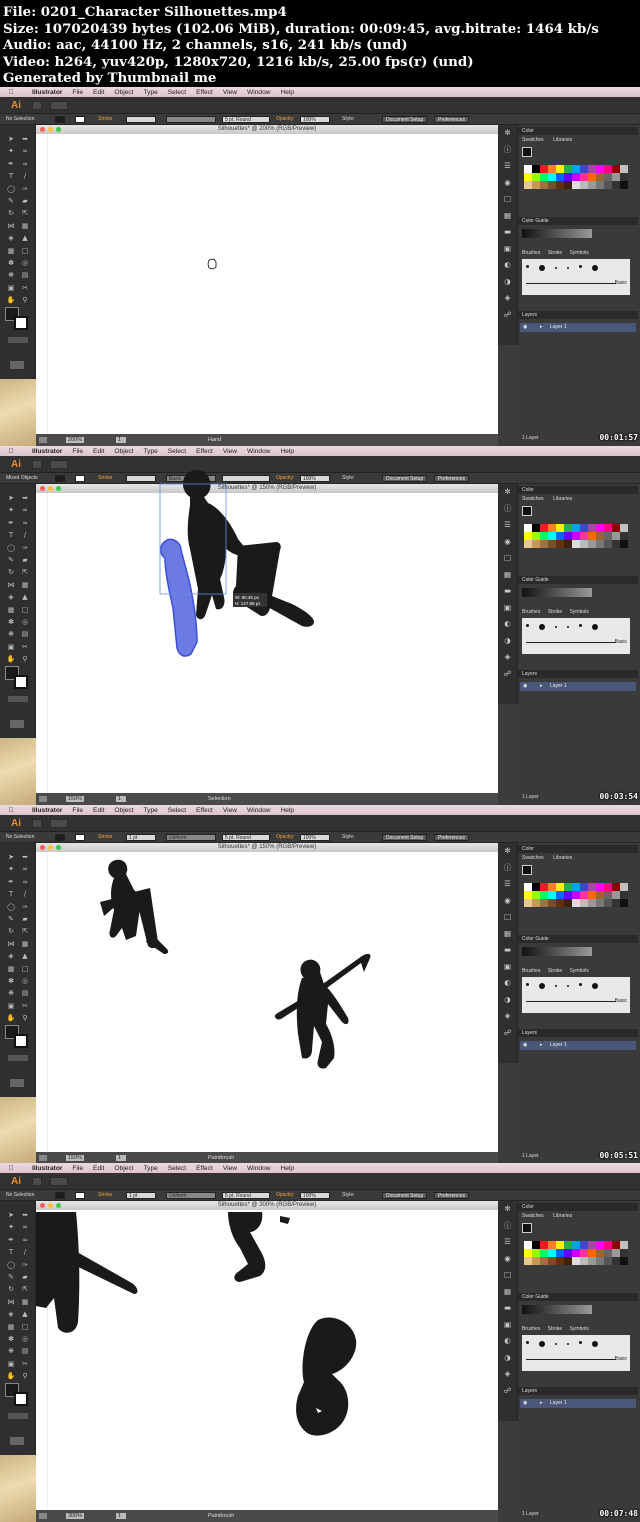  I want to click on tooltip-width: W: 80.45 px, so click(247, 597).